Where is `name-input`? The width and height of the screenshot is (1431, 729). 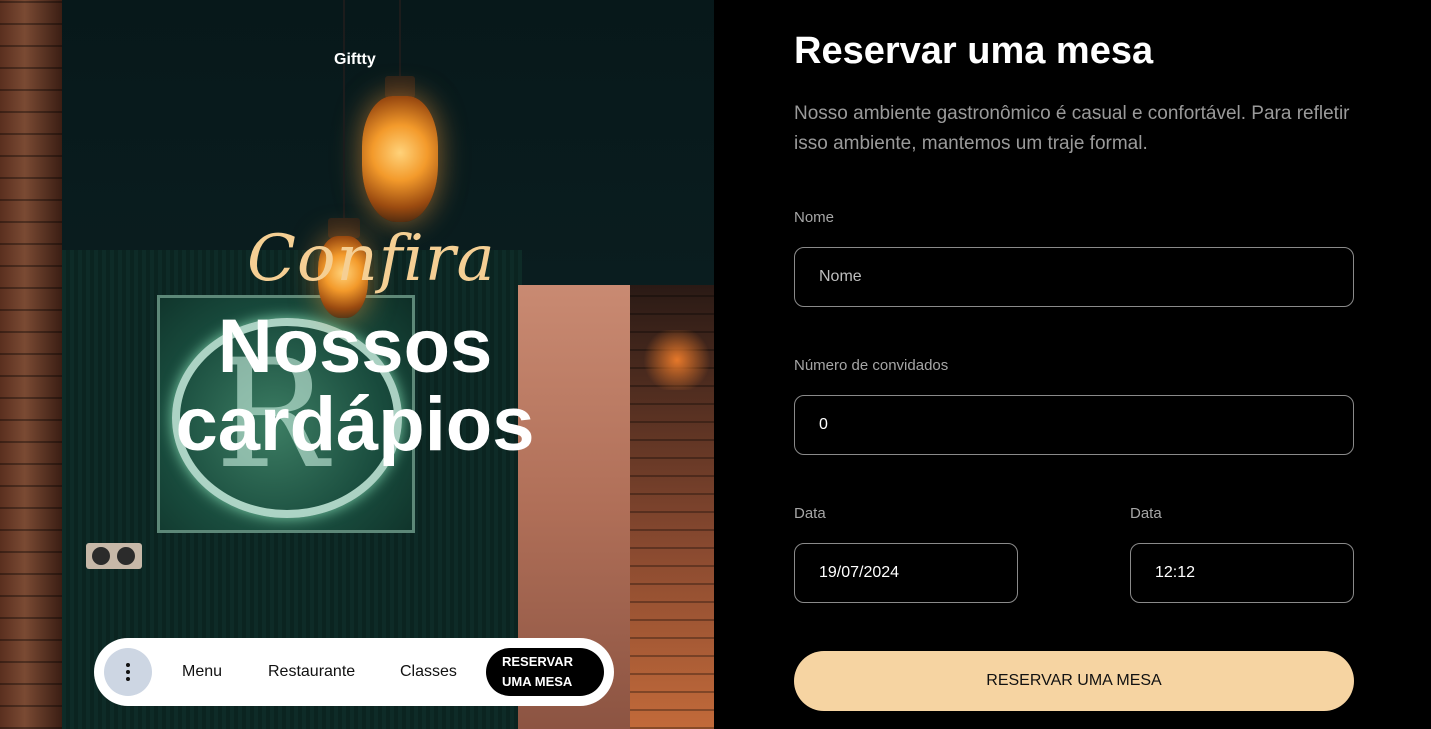 name-input is located at coordinates (1074, 277).